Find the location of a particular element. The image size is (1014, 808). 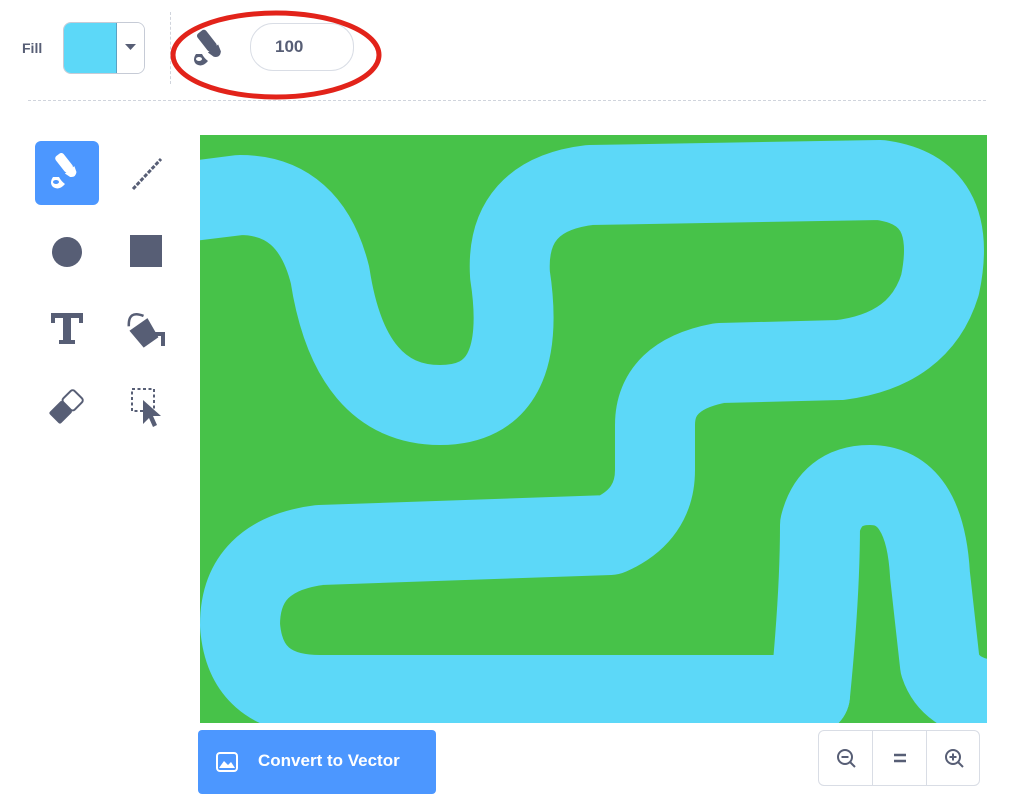

fill-bucket-icon is located at coordinates (146, 330).